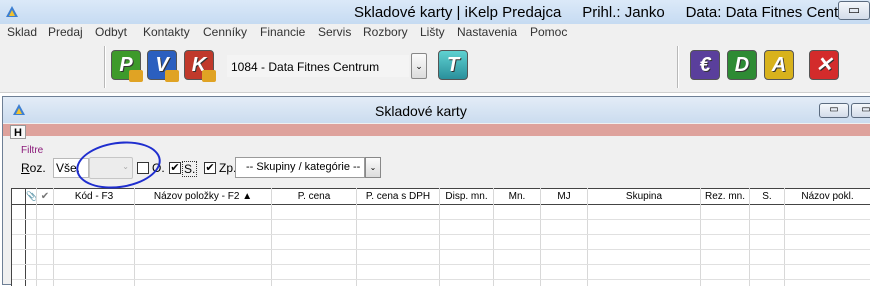  Describe the element at coordinates (421, 111) in the screenshot. I see `child-window-title: Skladové karty` at that location.